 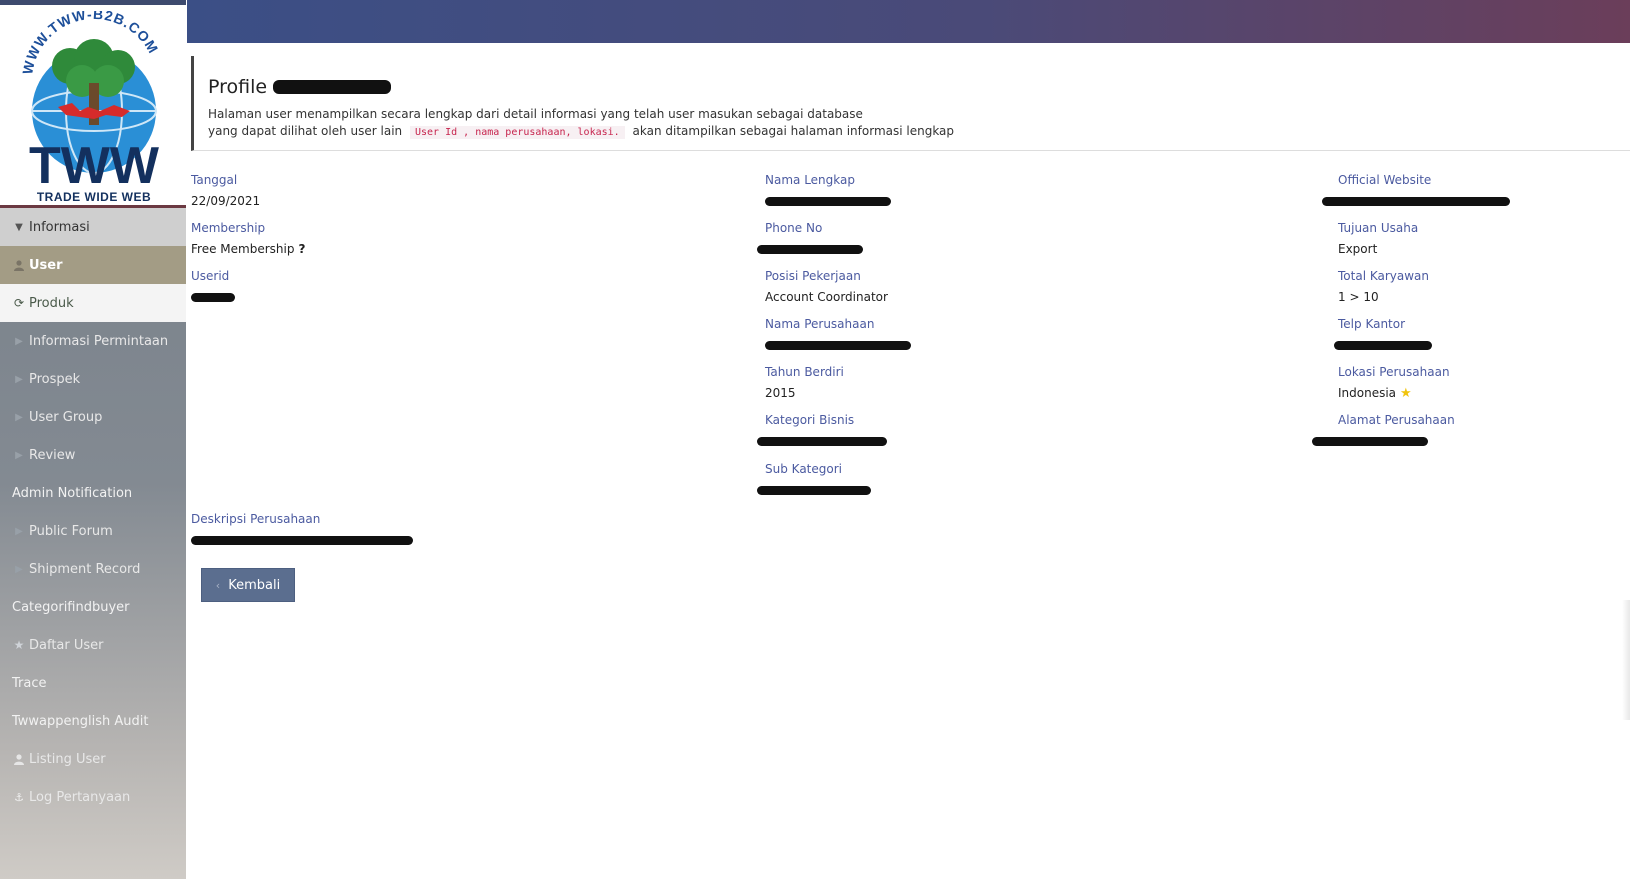 I want to click on sidebar-item-categorifindbuyer: Categorifindbuyer, so click(x=93, y=607).